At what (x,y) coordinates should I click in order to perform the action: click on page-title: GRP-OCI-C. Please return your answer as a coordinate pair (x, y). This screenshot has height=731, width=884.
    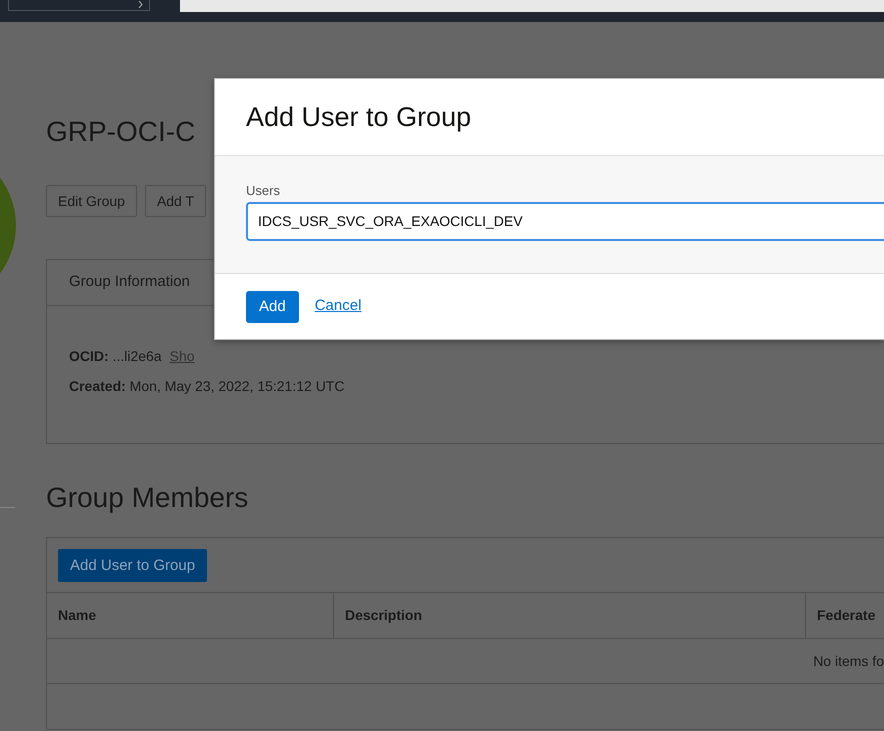
    Looking at the image, I should click on (121, 132).